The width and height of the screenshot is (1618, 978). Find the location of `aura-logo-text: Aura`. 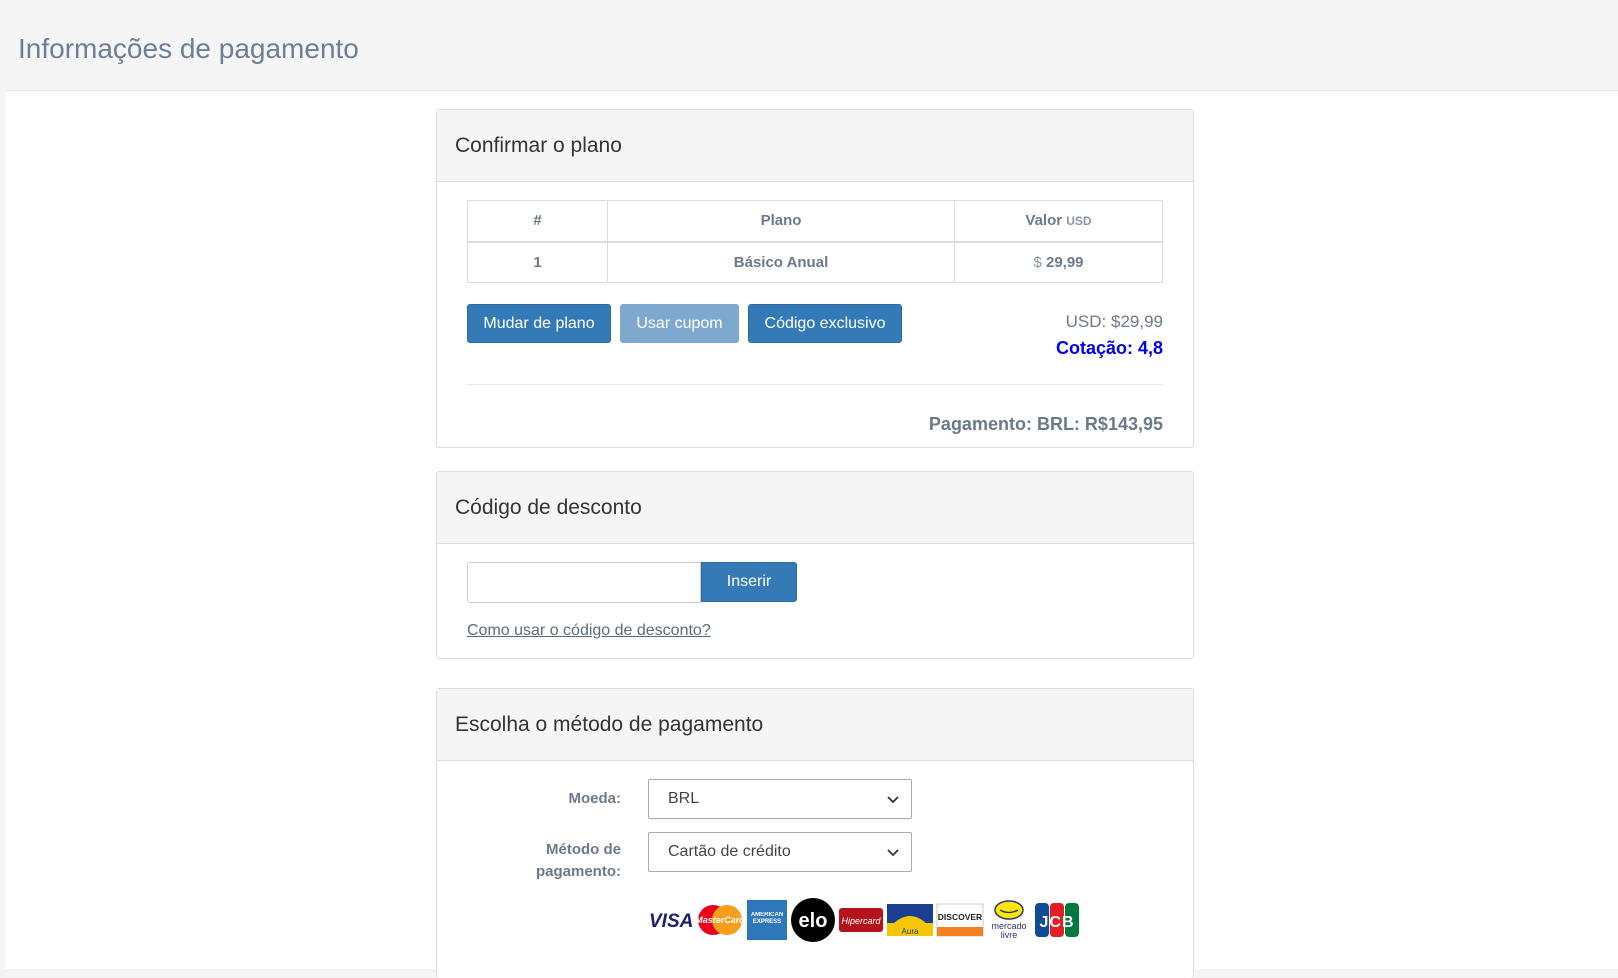

aura-logo-text: Aura is located at coordinates (910, 931).